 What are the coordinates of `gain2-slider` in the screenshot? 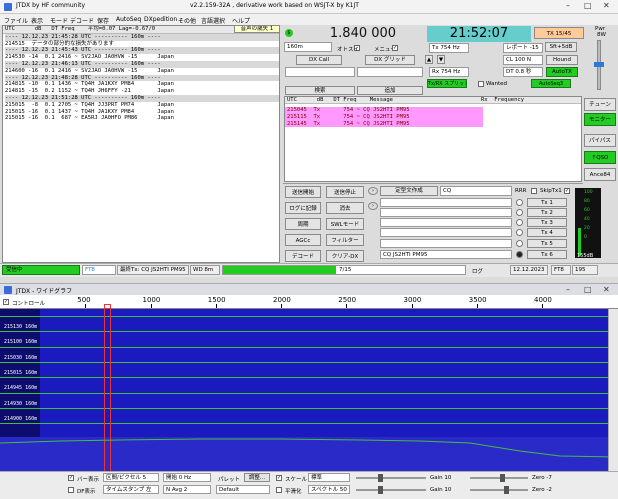 It's located at (391, 490).